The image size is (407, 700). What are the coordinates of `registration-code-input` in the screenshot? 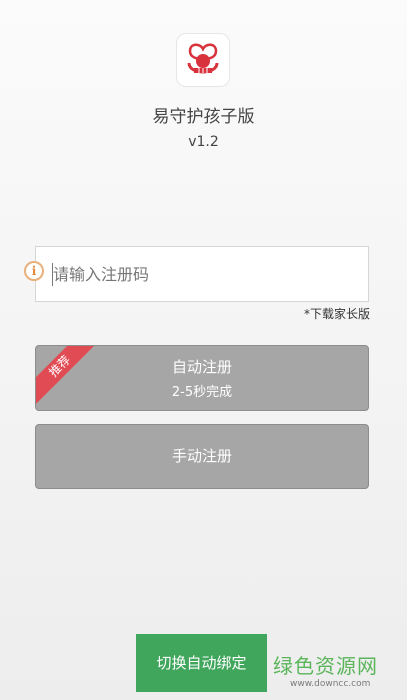 It's located at (202, 274).